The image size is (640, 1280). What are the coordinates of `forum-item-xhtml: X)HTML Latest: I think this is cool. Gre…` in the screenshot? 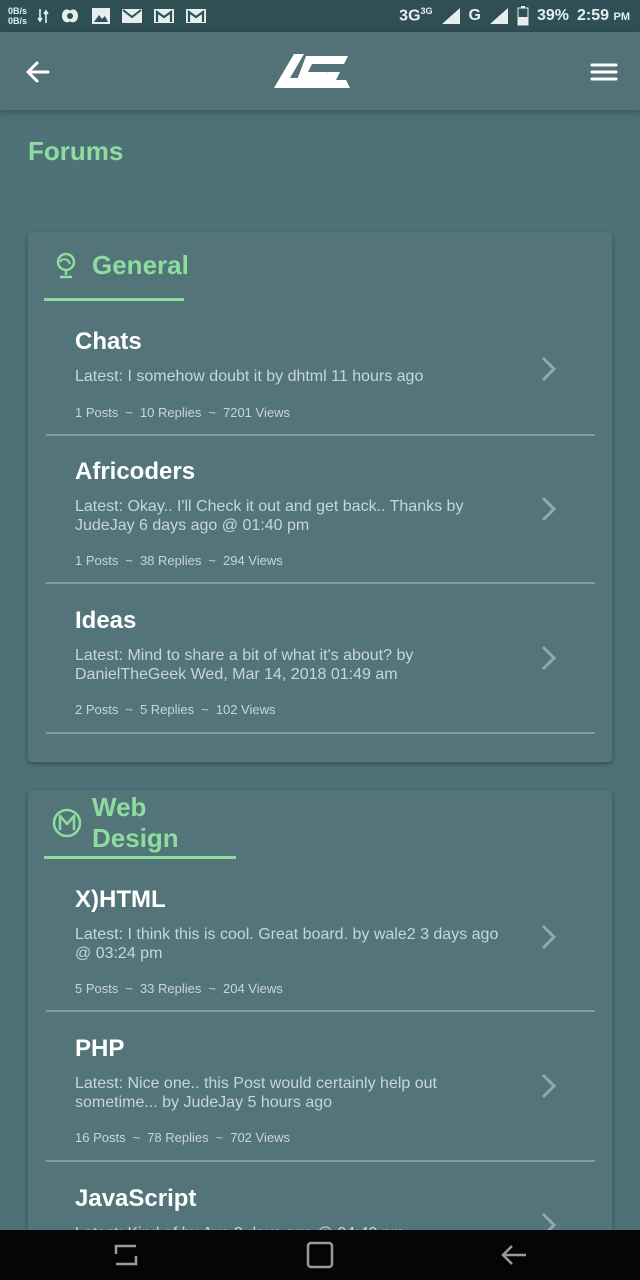 It's located at (320, 936).